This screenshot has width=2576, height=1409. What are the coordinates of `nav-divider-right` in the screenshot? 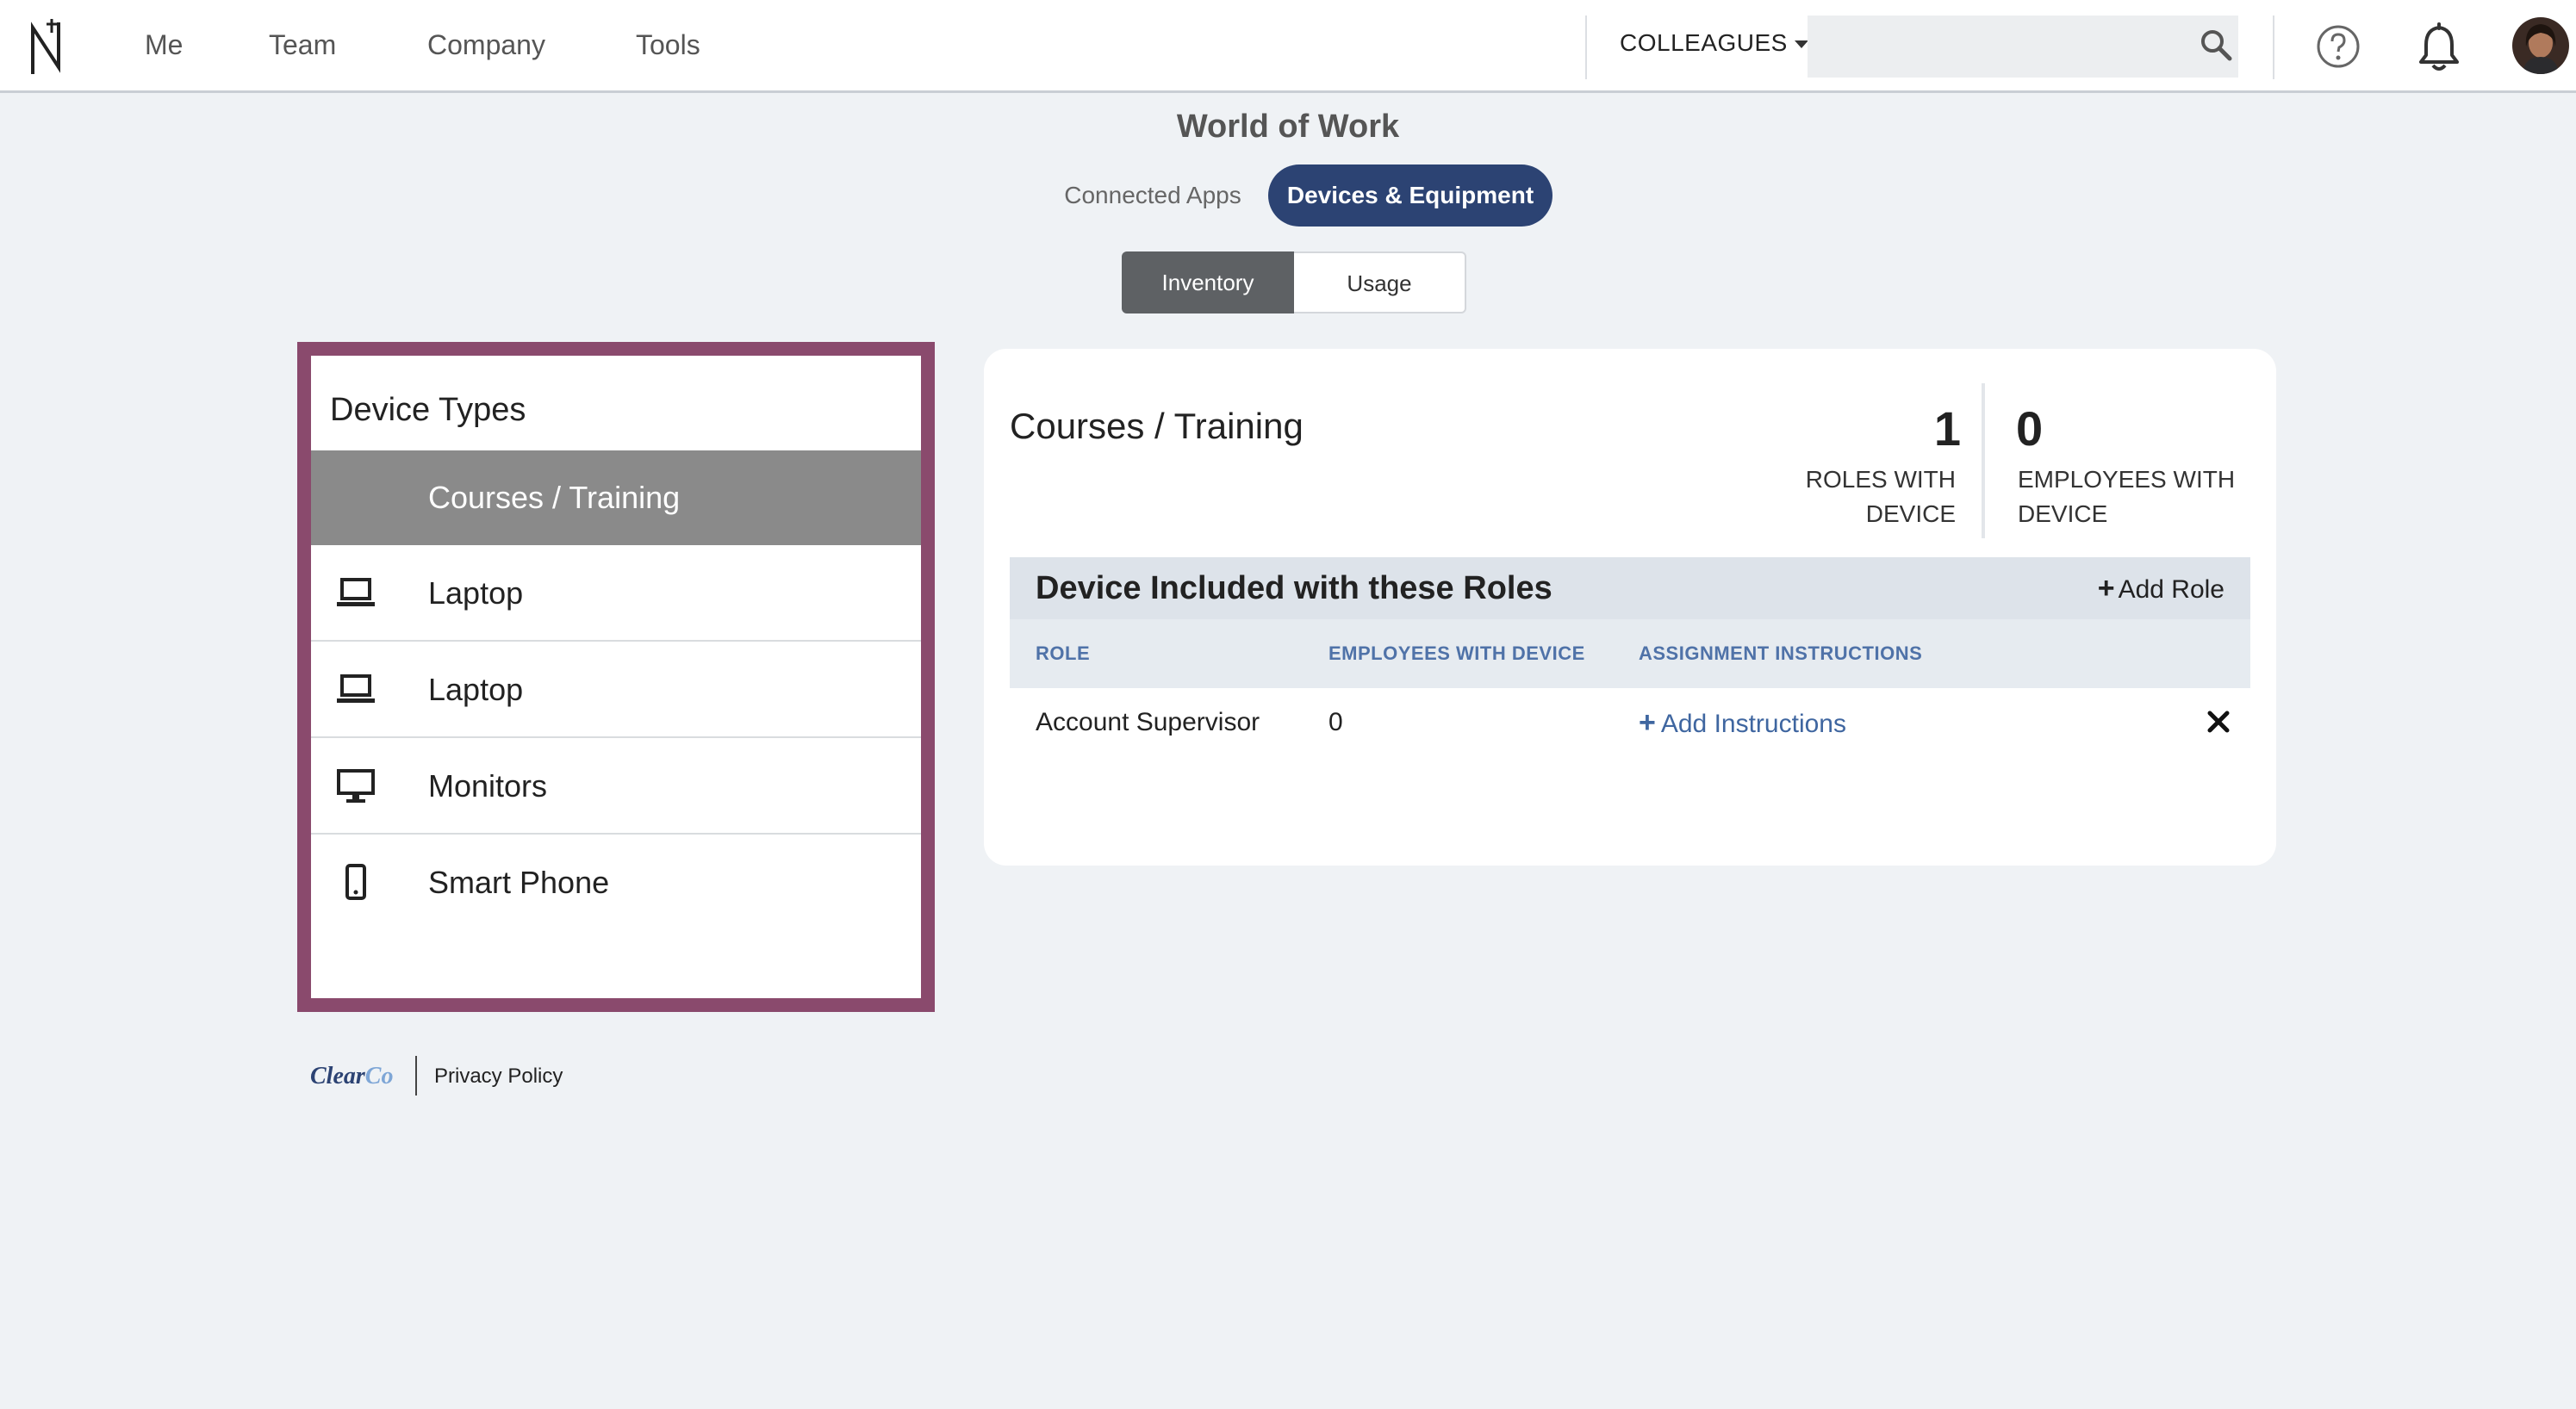 It's located at (2274, 47).